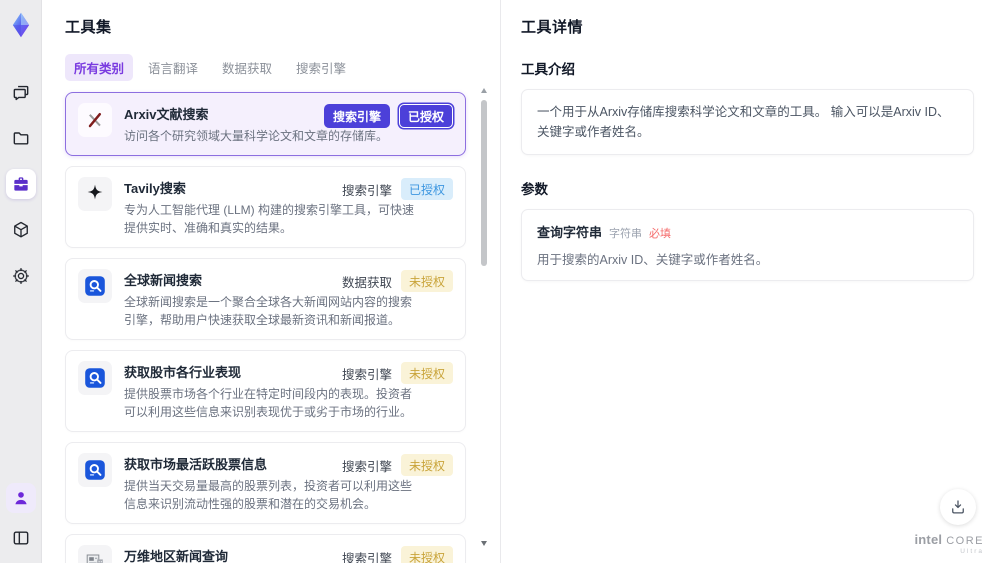 This screenshot has width=1000, height=563. What do you see at coordinates (949, 543) in the screenshot?
I see `intel-core-logo: intel CORE Ultra` at bounding box center [949, 543].